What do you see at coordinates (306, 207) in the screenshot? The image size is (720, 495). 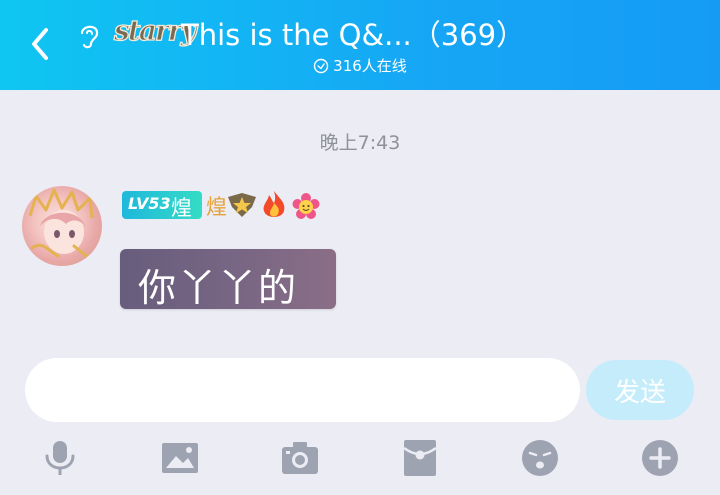 I see `flower-icon` at bounding box center [306, 207].